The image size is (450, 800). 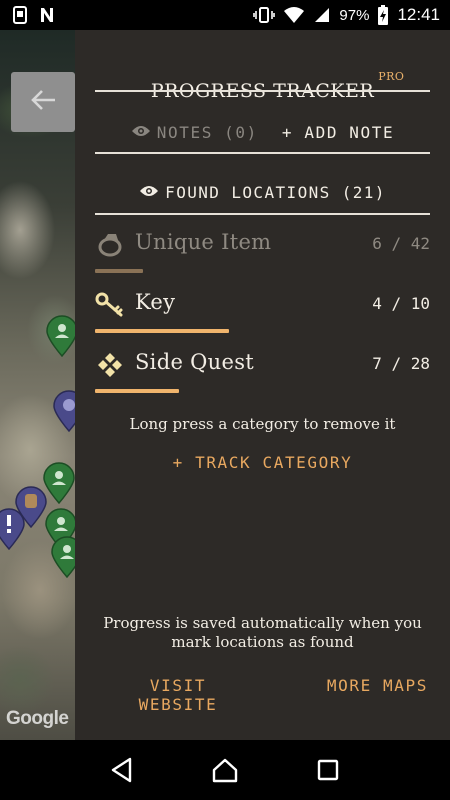 I want to click on home-icon, so click(x=225, y=770).